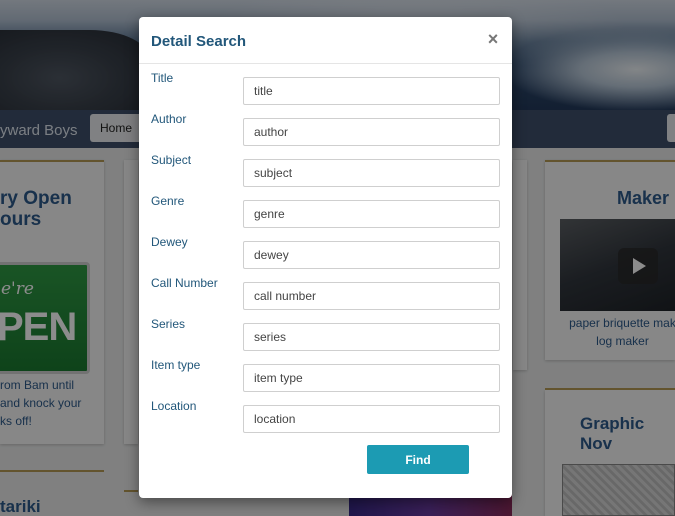 This screenshot has width=675, height=516. Describe the element at coordinates (371, 337) in the screenshot. I see `series-input` at that location.